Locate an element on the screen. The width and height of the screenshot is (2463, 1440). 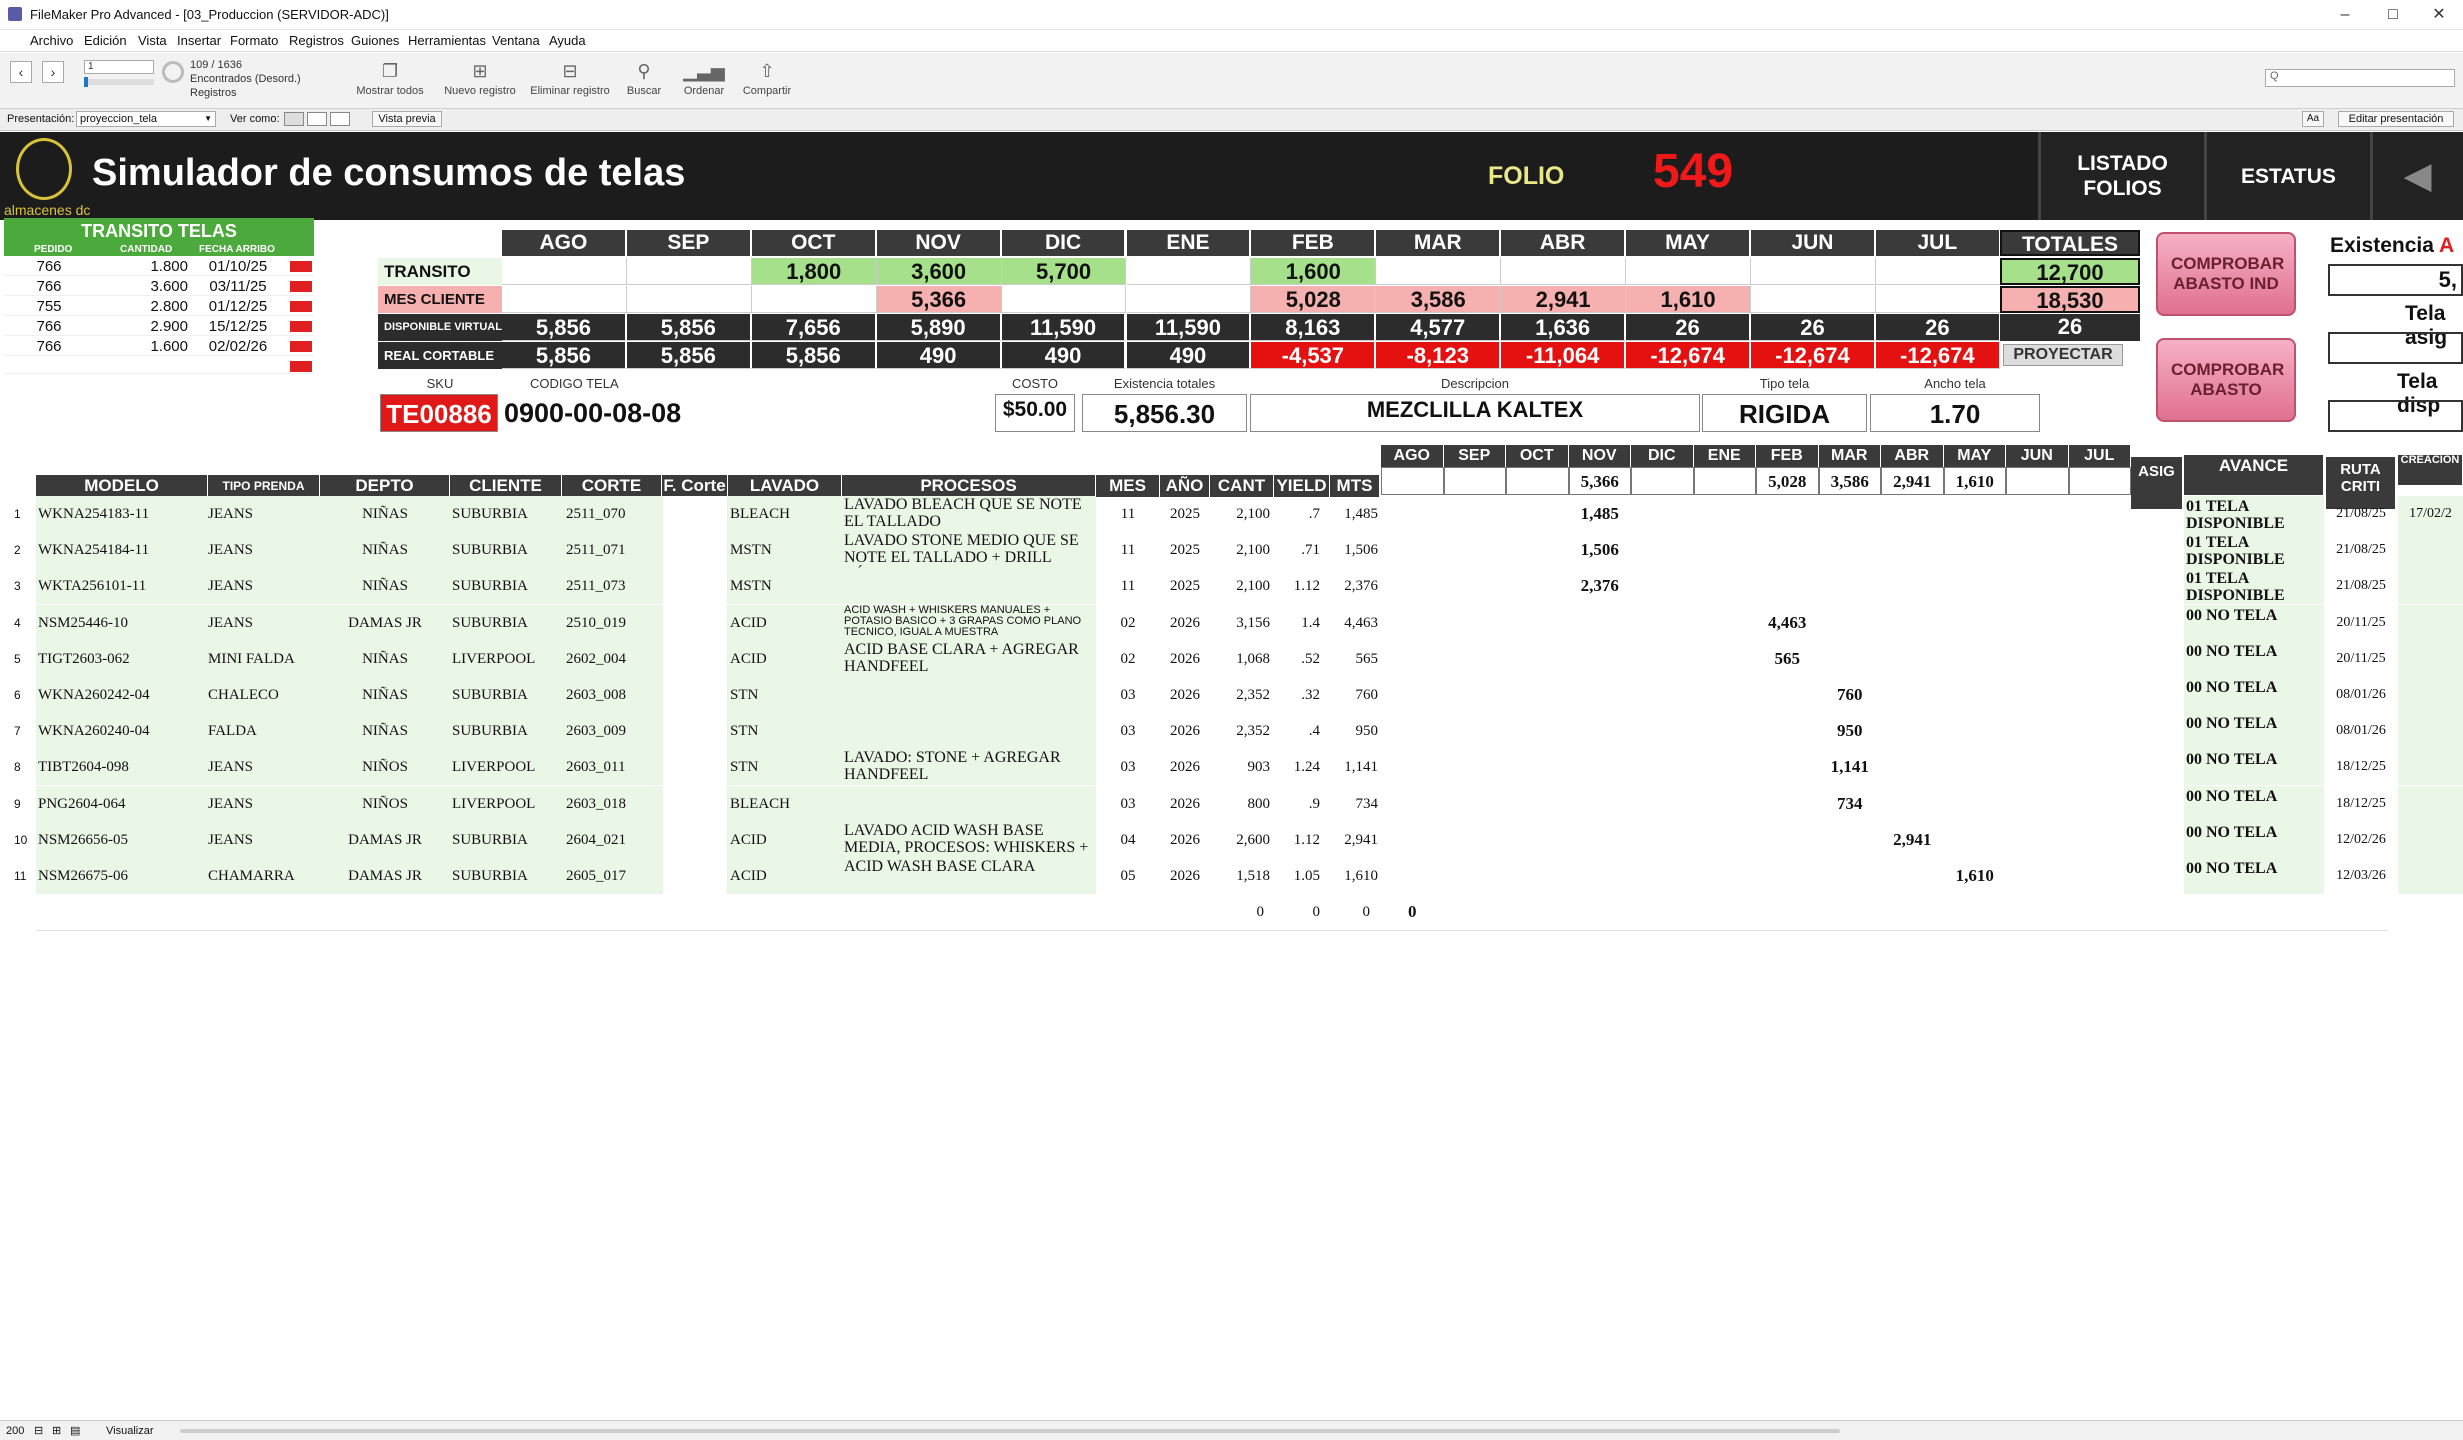
cell-yield: 1.12 is located at coordinates (1306, 839).